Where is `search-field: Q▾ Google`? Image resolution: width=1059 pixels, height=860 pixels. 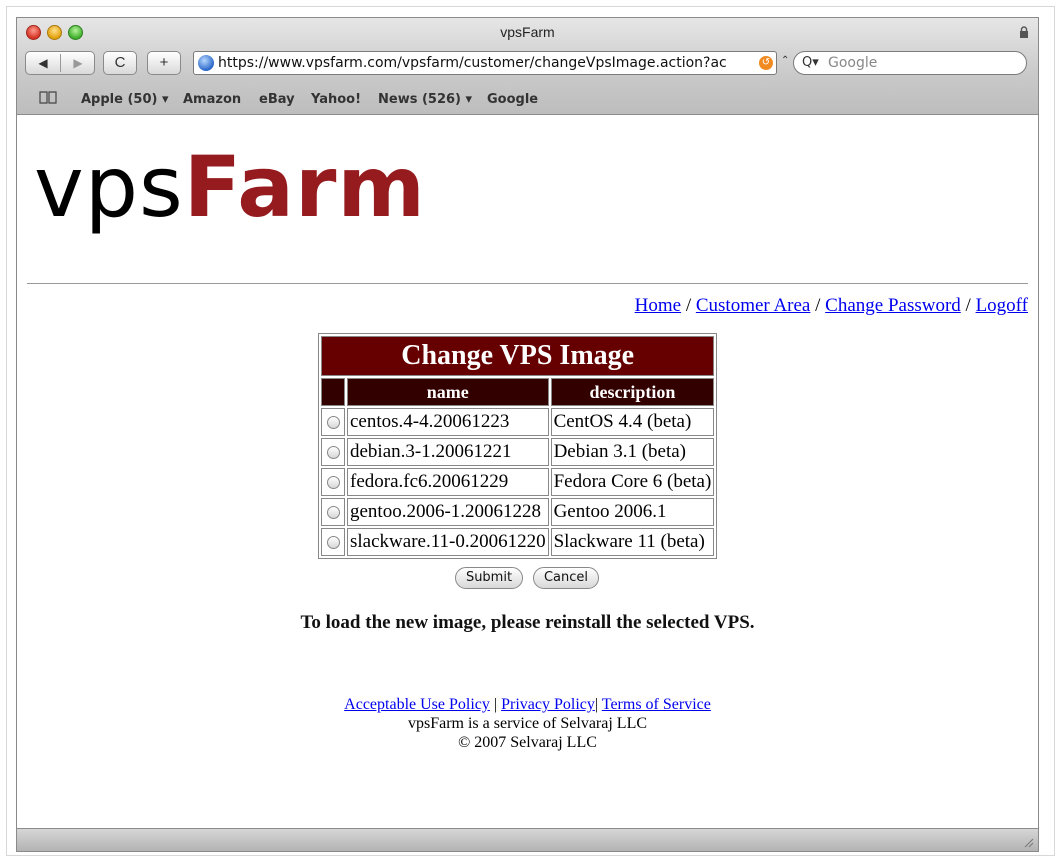
search-field: Q▾ Google is located at coordinates (910, 63).